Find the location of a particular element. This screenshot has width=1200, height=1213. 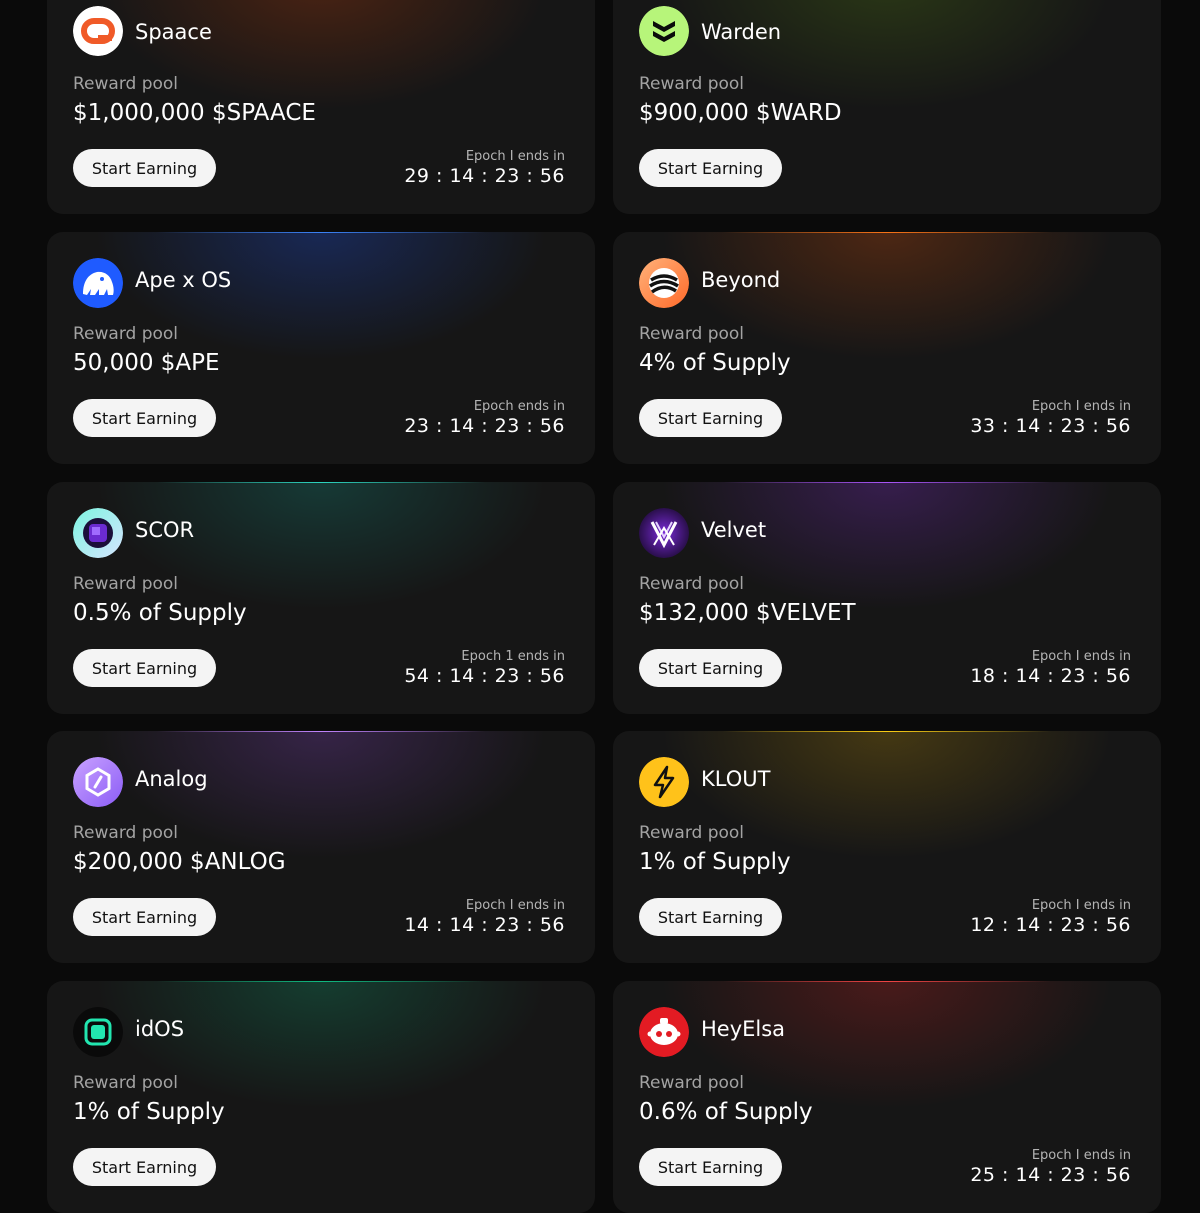

project-name: Beyond is located at coordinates (741, 280).